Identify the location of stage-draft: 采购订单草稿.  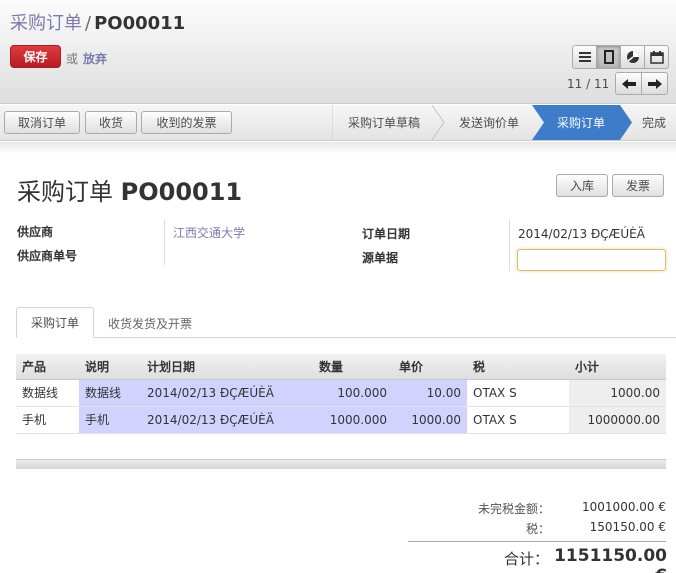
(384, 122).